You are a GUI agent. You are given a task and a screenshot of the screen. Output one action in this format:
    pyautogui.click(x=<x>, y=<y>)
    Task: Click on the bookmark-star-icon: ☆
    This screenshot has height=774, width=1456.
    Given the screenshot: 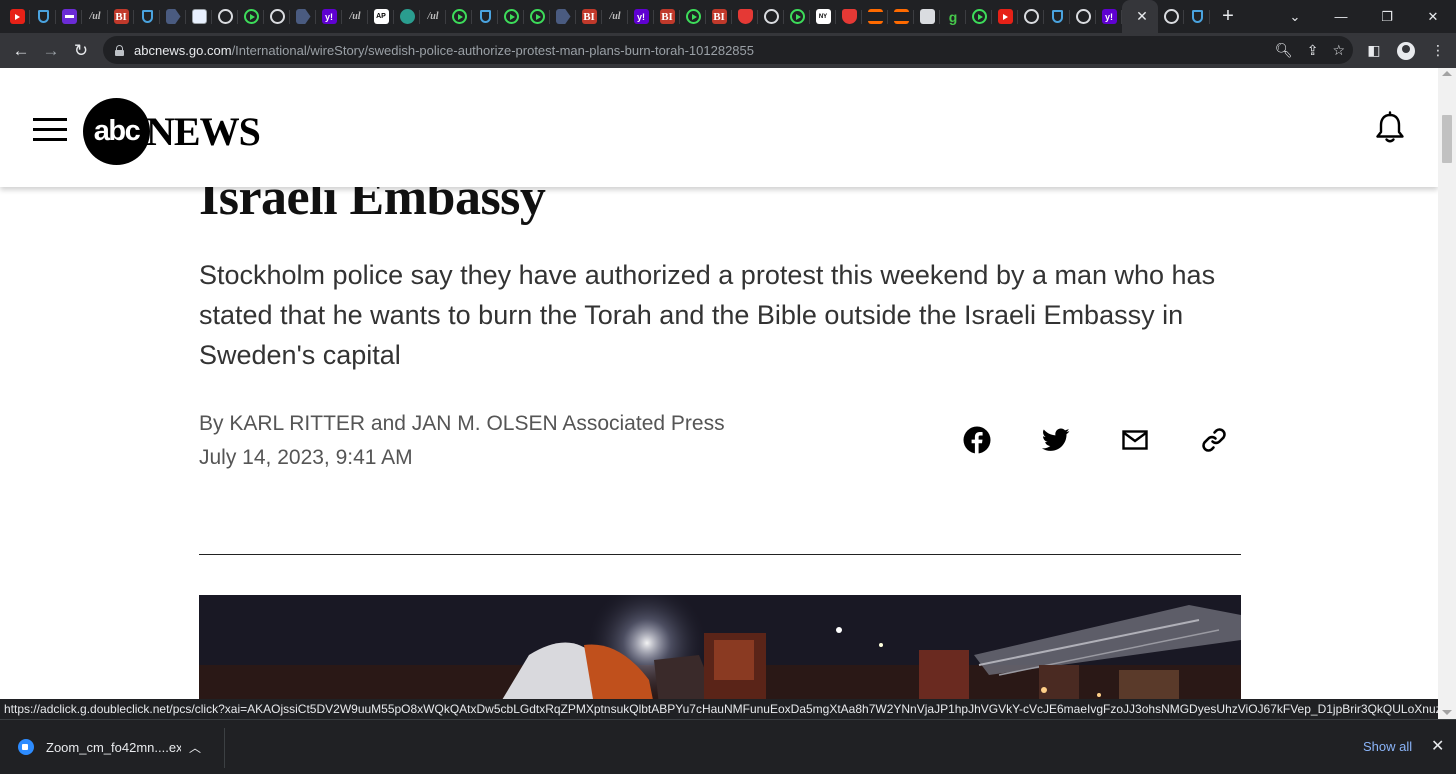 What is the action you would take?
    pyautogui.click(x=1338, y=50)
    